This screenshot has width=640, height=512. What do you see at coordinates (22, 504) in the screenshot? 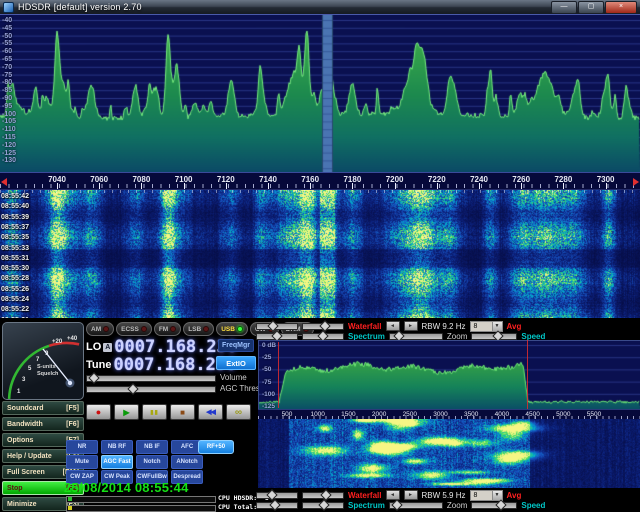
I see `sidebar-label: Minimize` at bounding box center [22, 504].